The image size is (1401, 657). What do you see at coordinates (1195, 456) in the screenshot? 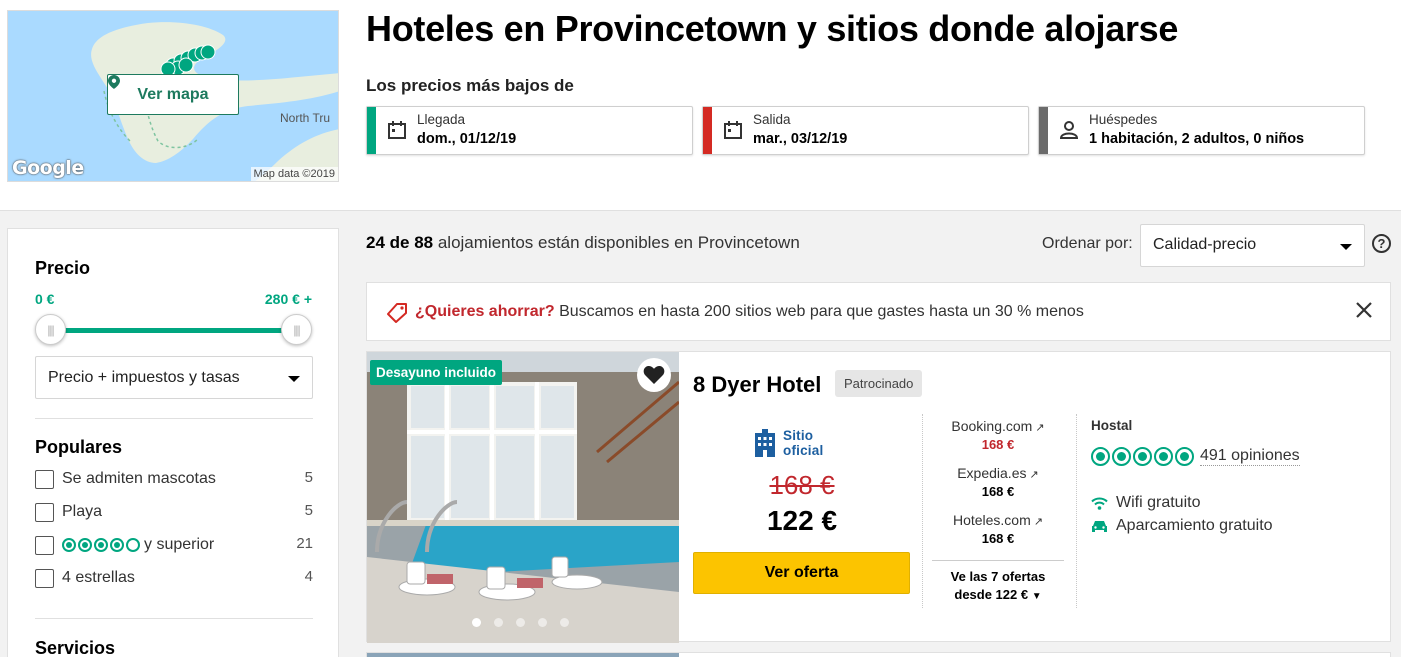
I see `hotel-rating: 491 opiniones` at bounding box center [1195, 456].